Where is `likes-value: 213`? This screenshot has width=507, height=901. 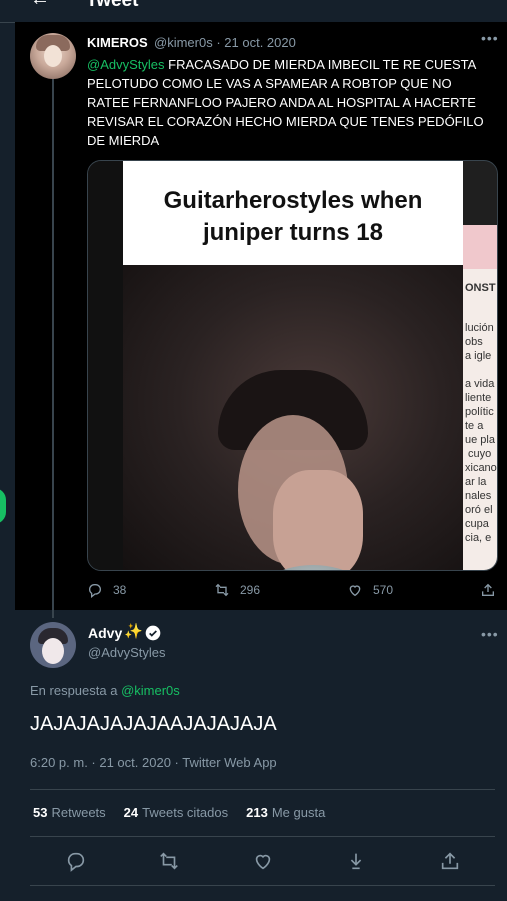 likes-value: 213 is located at coordinates (257, 812).